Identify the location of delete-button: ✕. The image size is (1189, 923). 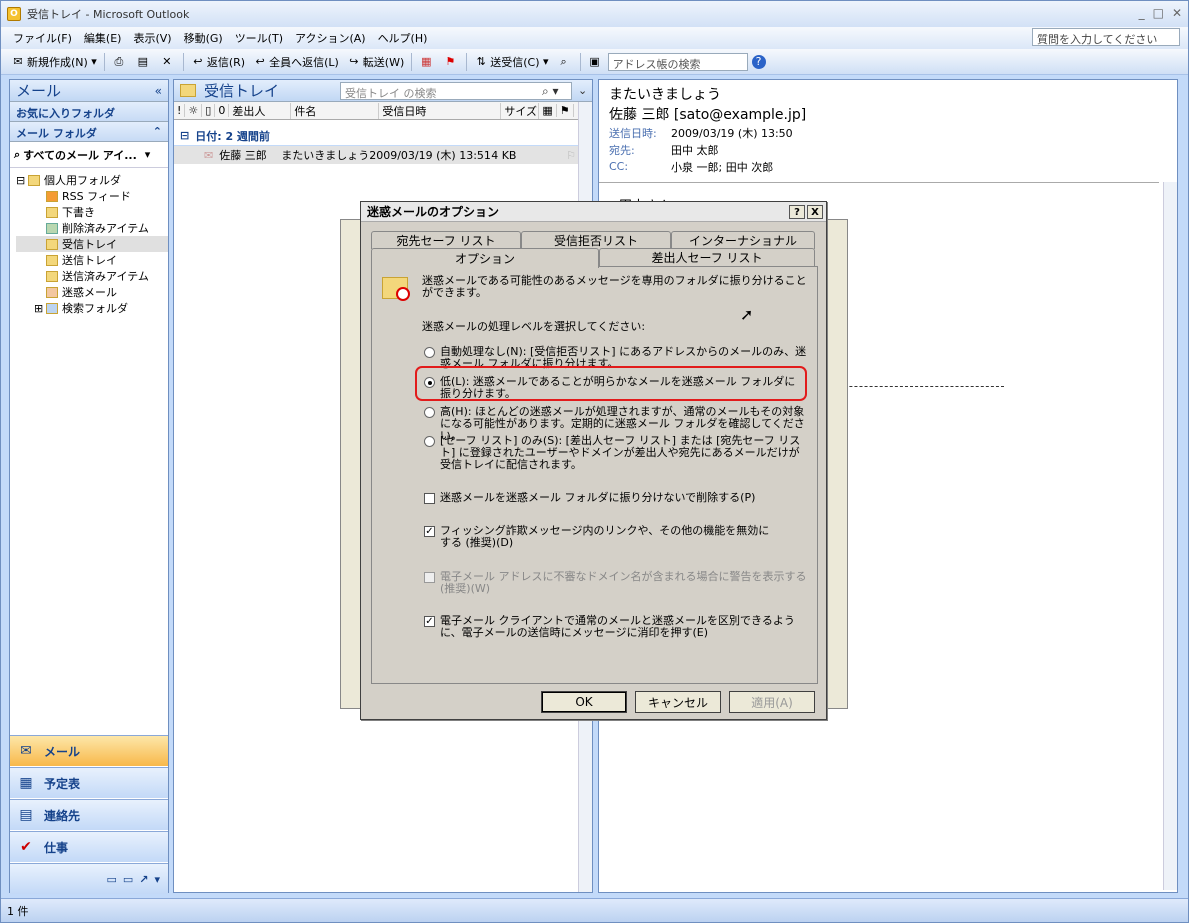
(168, 62).